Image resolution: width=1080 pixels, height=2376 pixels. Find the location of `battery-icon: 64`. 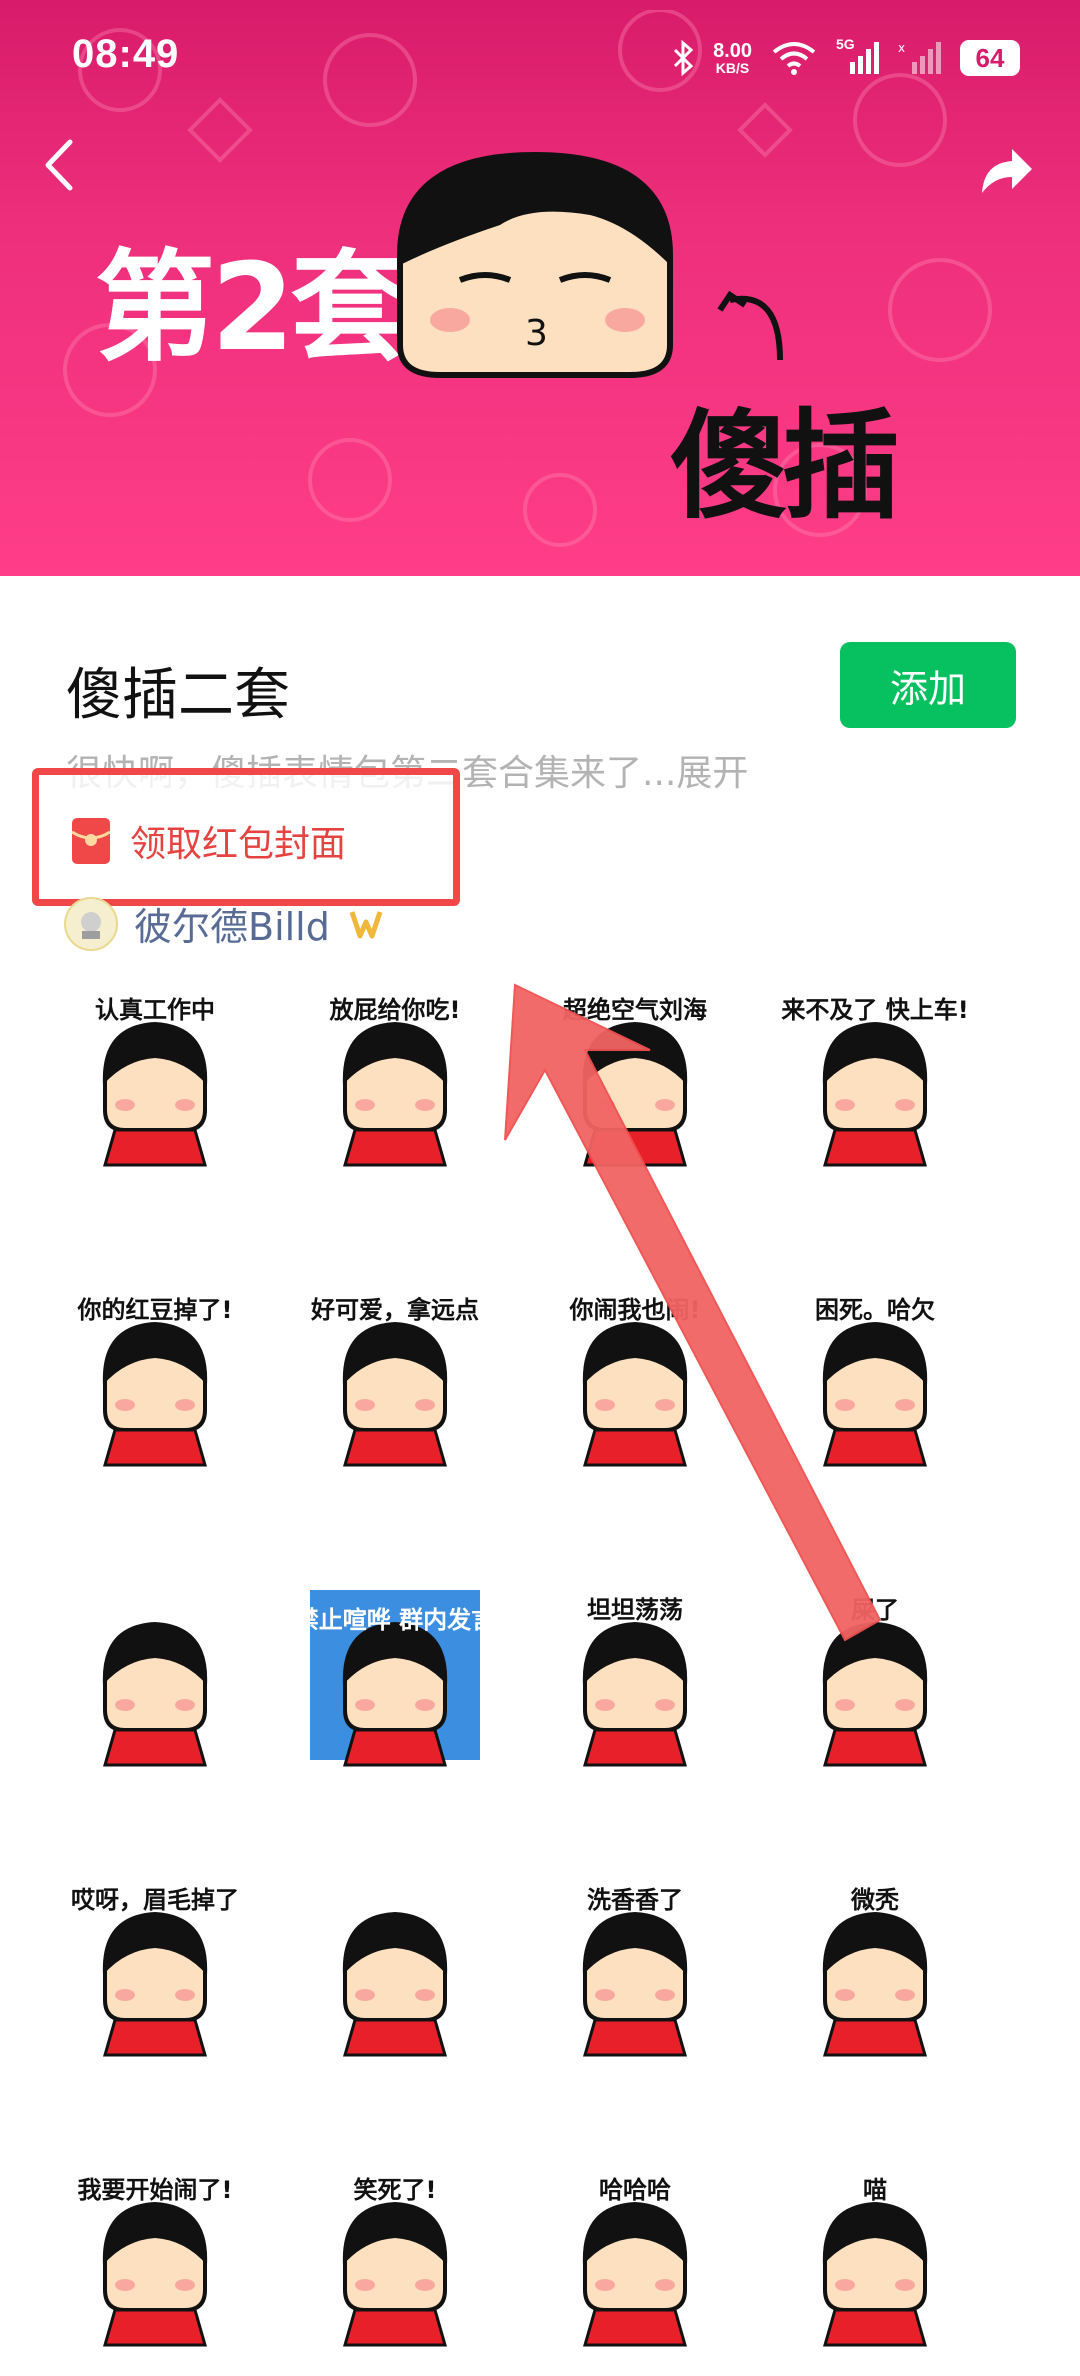

battery-icon: 64 is located at coordinates (990, 58).